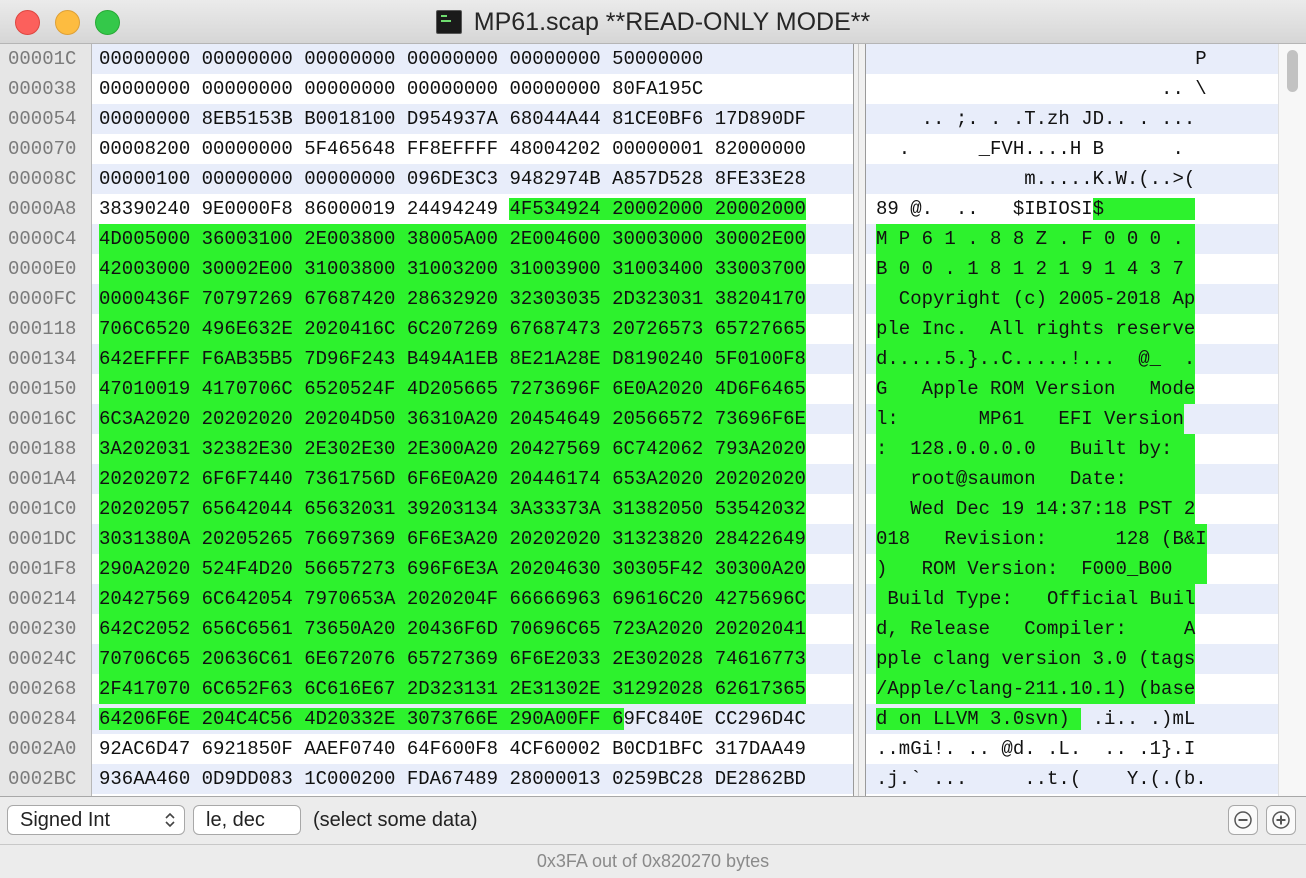 The image size is (1306, 878). Describe the element at coordinates (46, 569) in the screenshot. I see `offset-cell: 0001F8` at that location.